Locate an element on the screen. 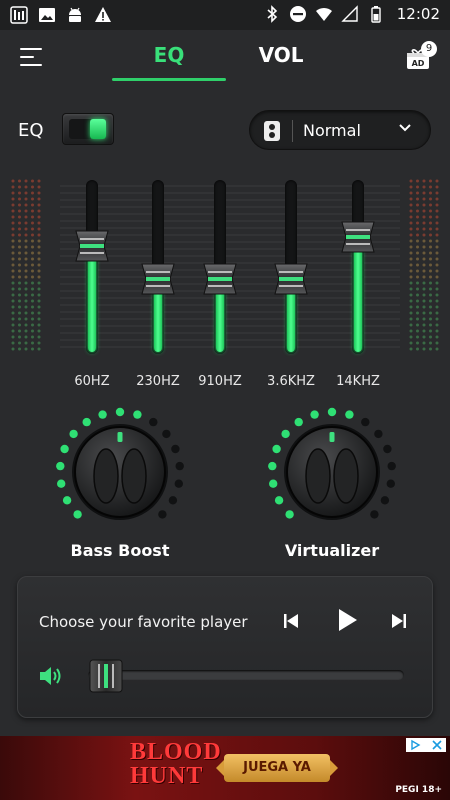 The image size is (450, 800). bluetooth-icon is located at coordinates (272, 14).